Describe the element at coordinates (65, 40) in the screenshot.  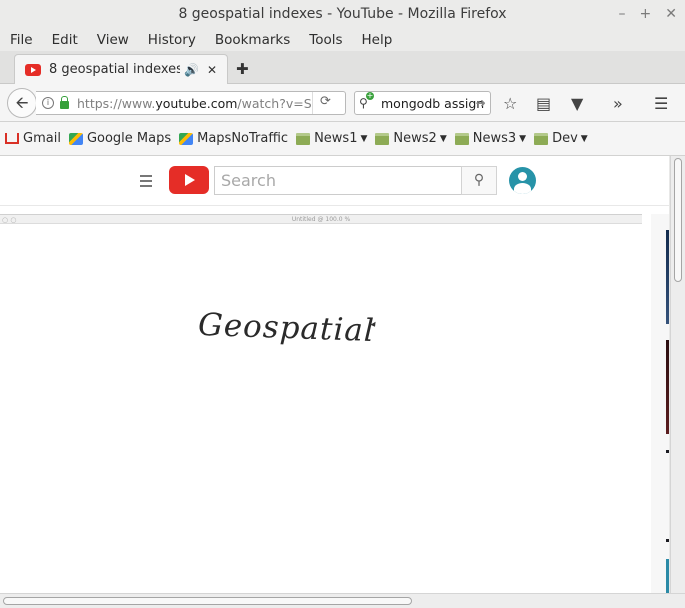
I see `menu-edit: Edit` at that location.